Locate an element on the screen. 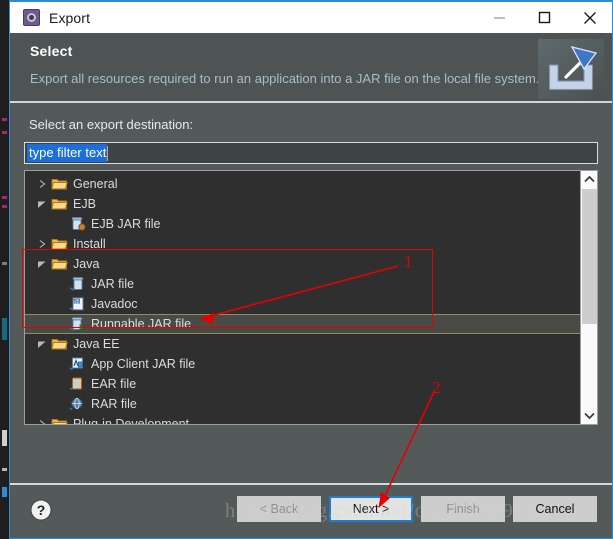 The width and height of the screenshot is (613, 539). javadoc-icon: @ is located at coordinates (77, 304).